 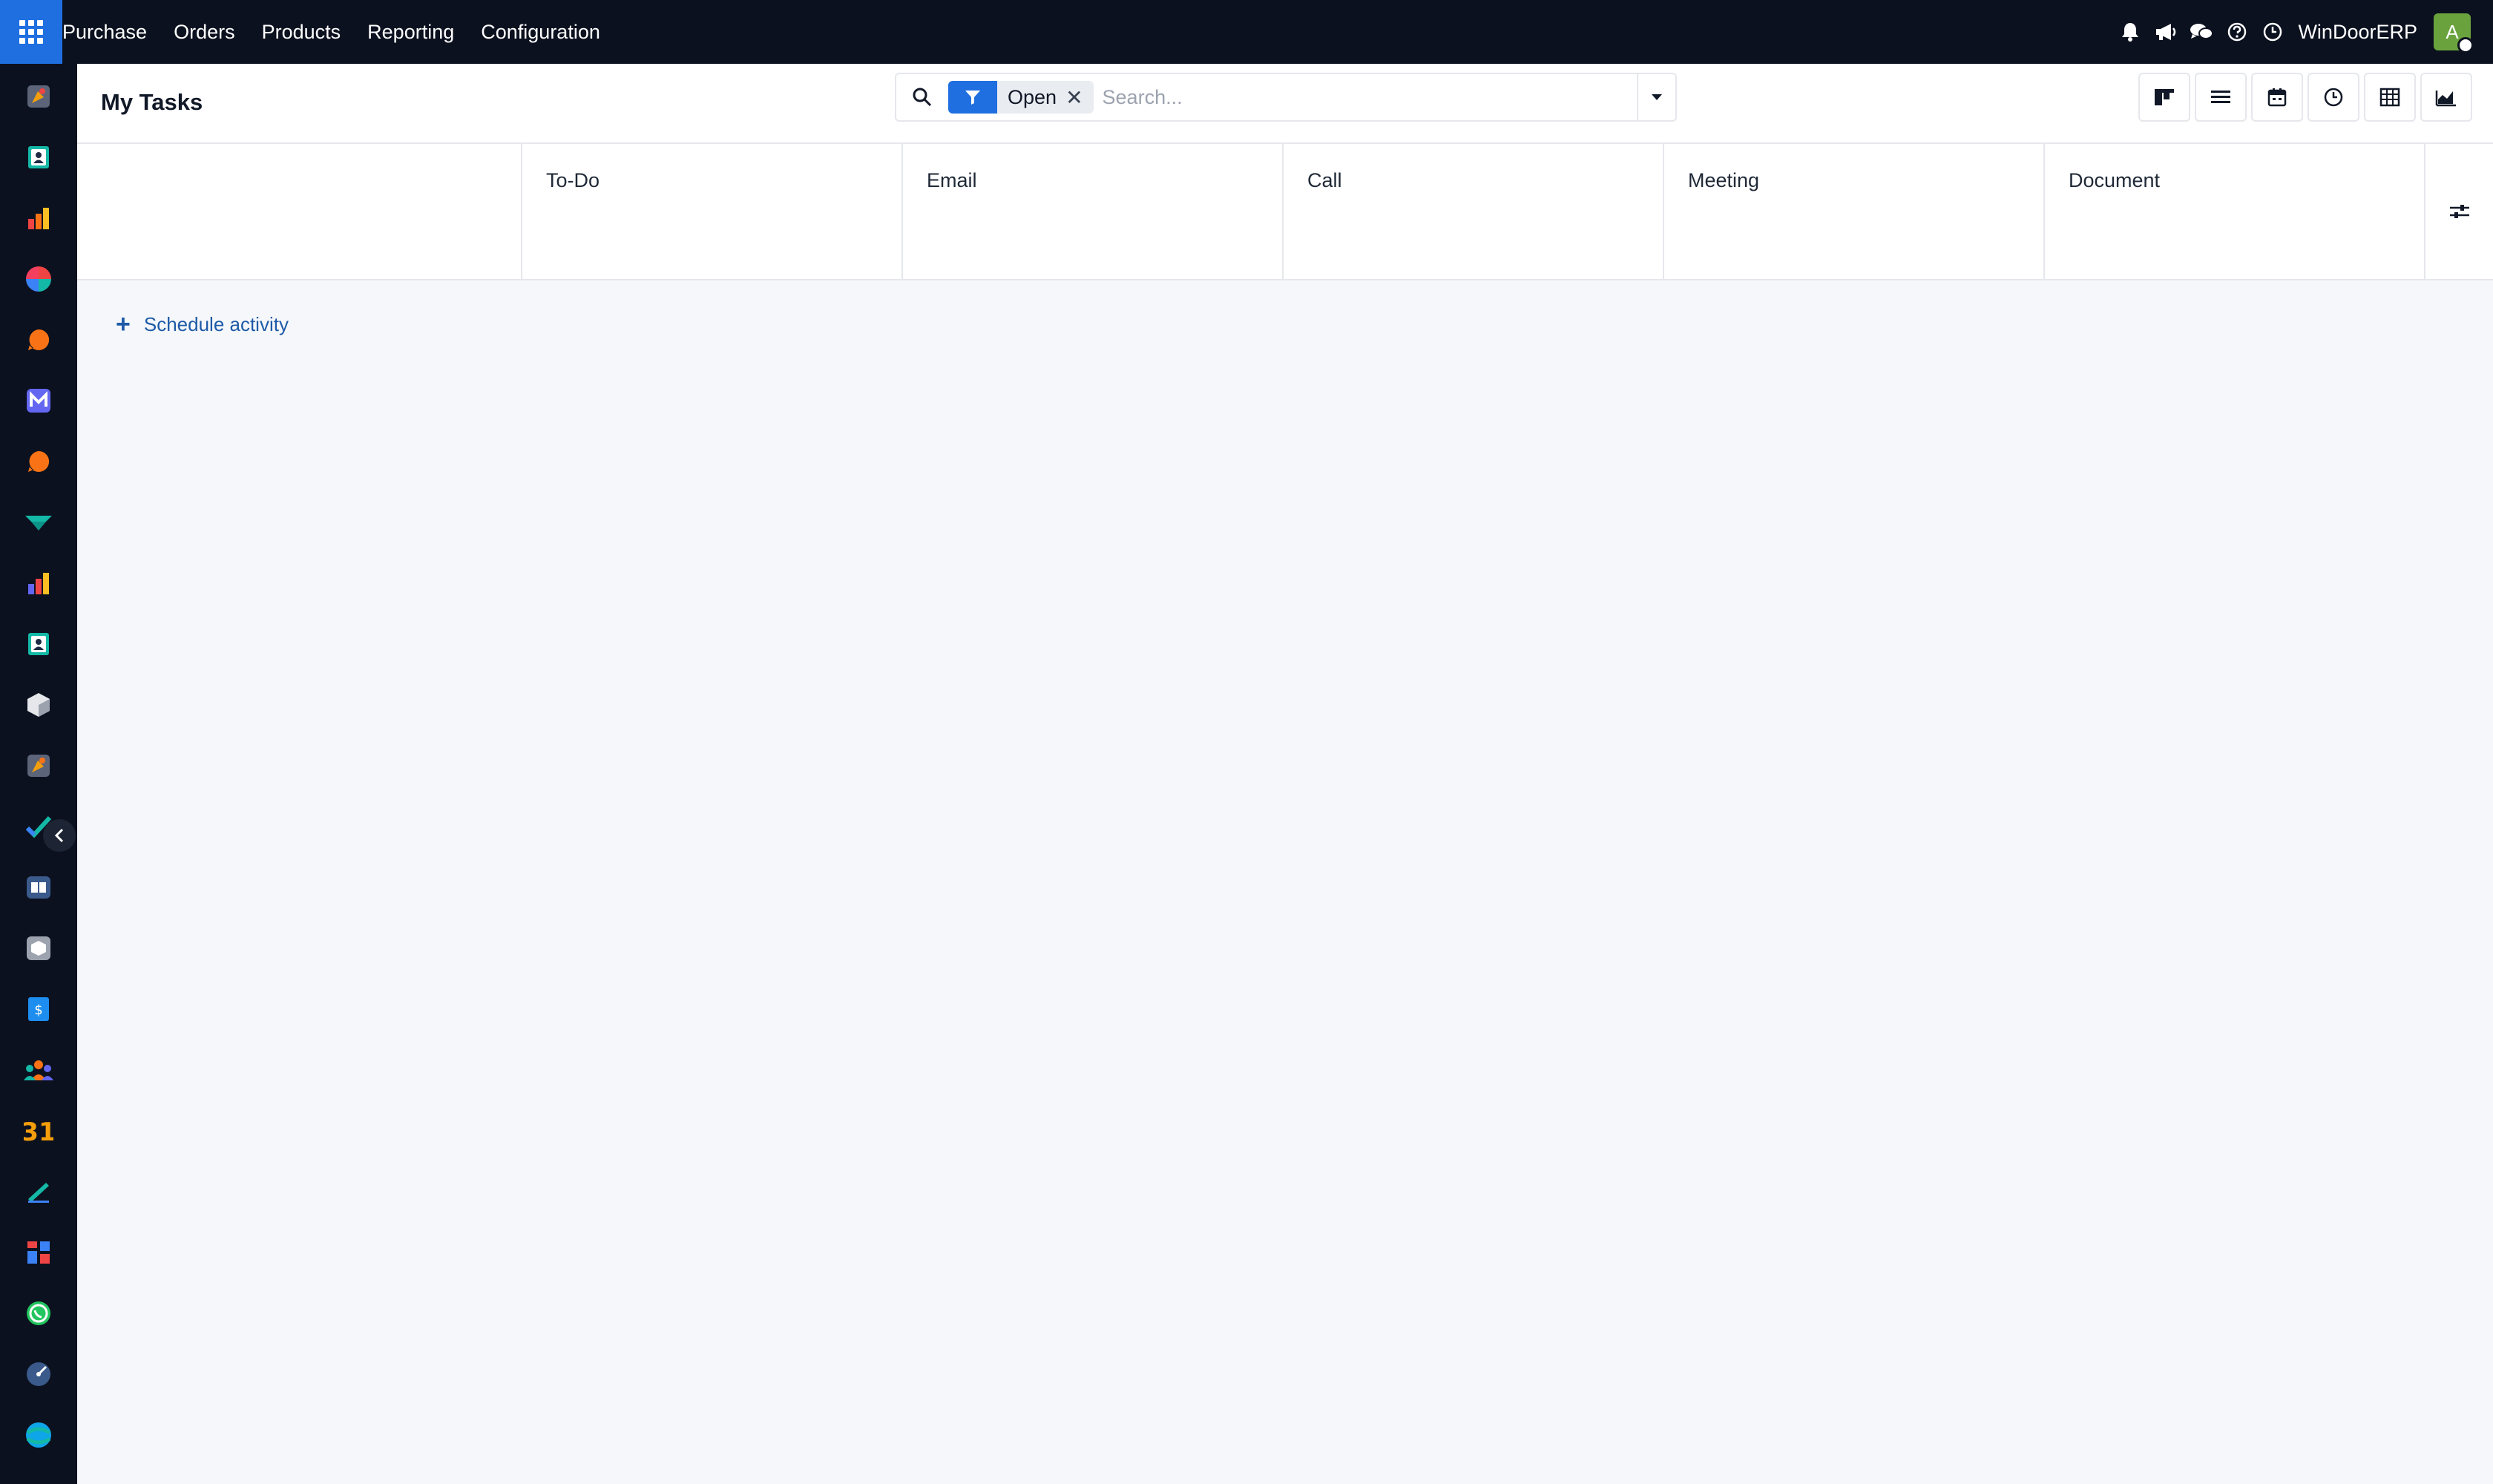 I want to click on column-meeting: Meeting, so click(x=1854, y=211).